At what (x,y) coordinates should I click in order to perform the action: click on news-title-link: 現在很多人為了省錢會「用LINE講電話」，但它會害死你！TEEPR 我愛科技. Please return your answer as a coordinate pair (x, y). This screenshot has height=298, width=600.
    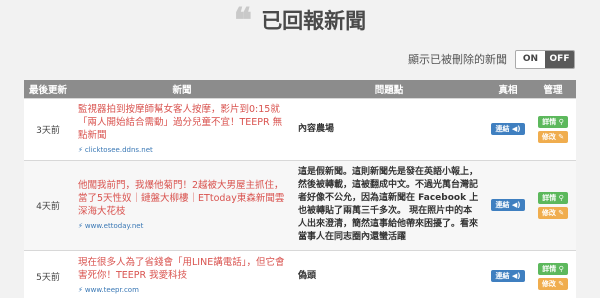
    Looking at the image, I should click on (182, 269).